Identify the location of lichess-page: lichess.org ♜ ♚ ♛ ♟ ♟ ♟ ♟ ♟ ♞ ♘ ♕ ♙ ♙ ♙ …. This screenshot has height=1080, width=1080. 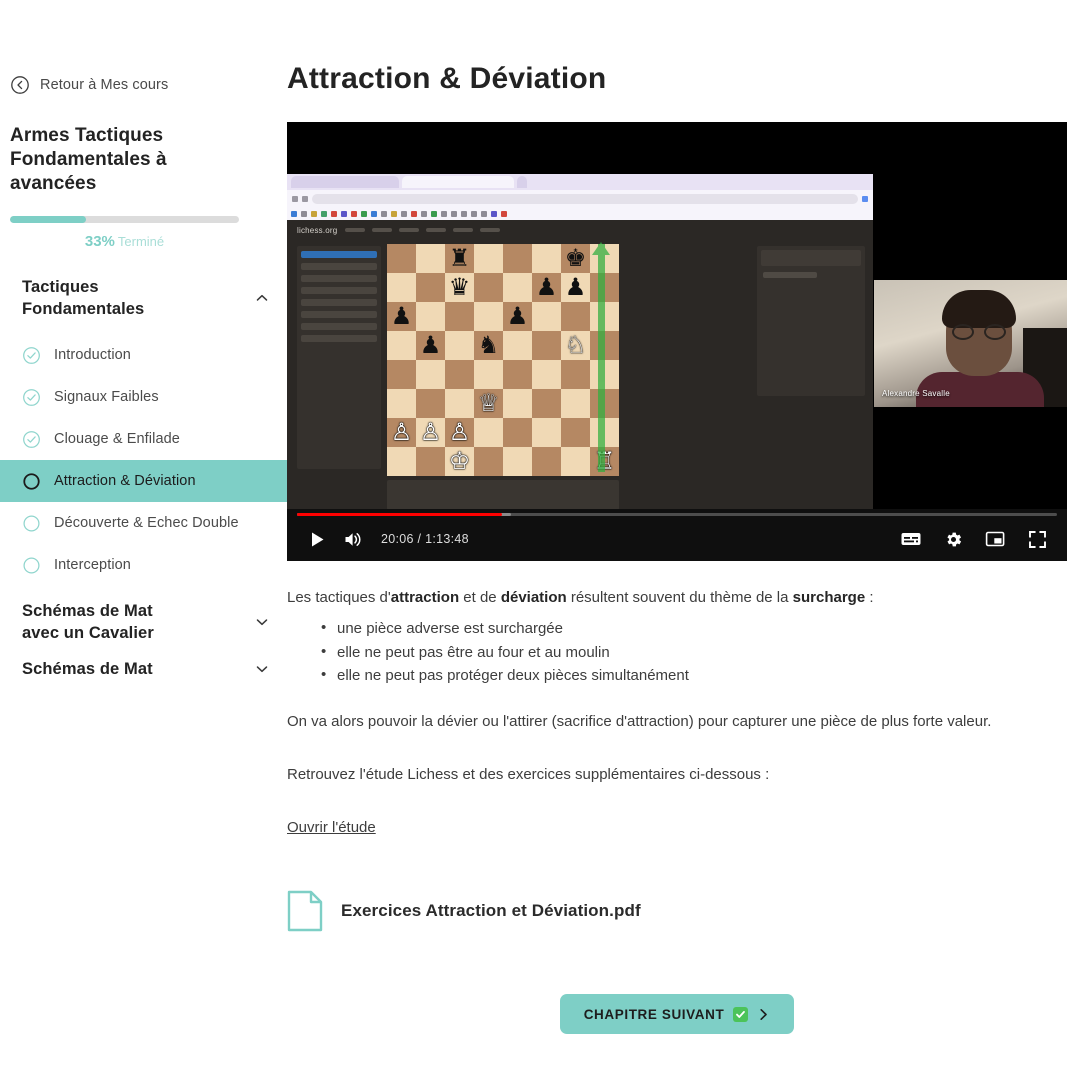
(580, 364).